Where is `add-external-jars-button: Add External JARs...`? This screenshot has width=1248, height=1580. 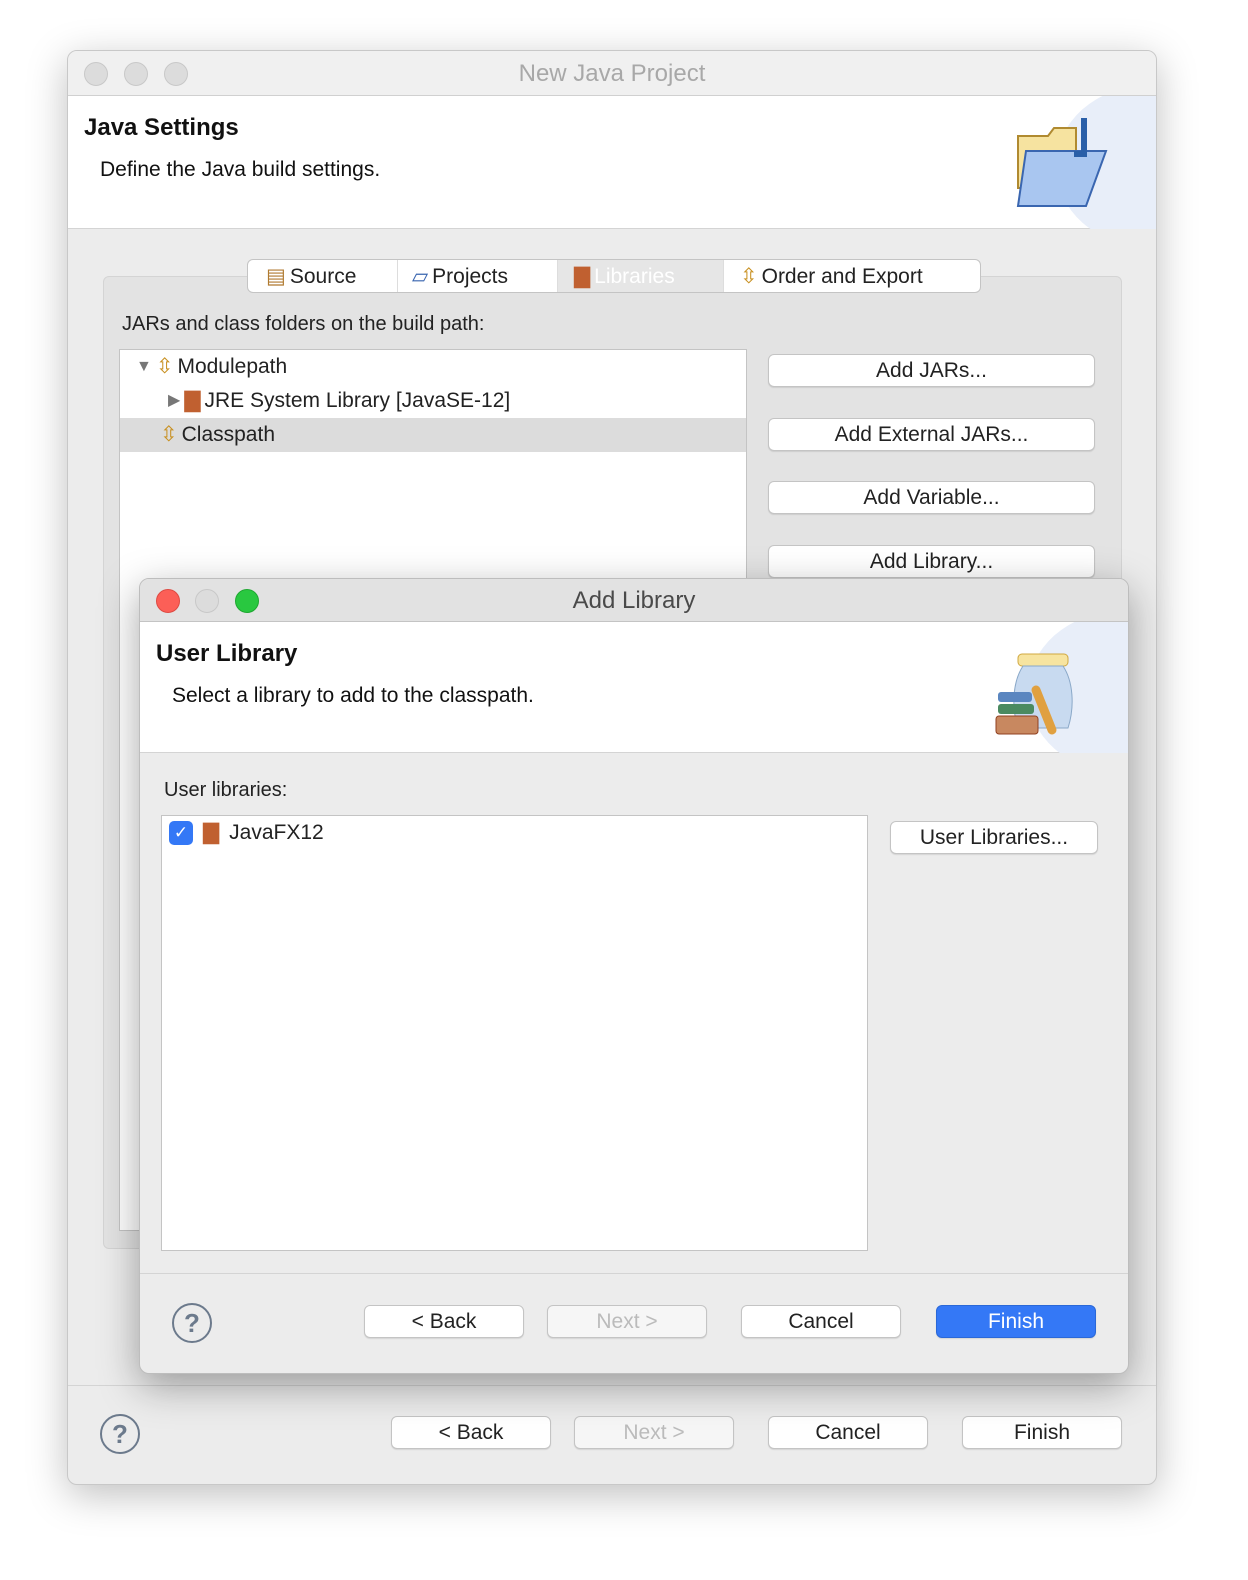 add-external-jars-button: Add External JARs... is located at coordinates (931, 434).